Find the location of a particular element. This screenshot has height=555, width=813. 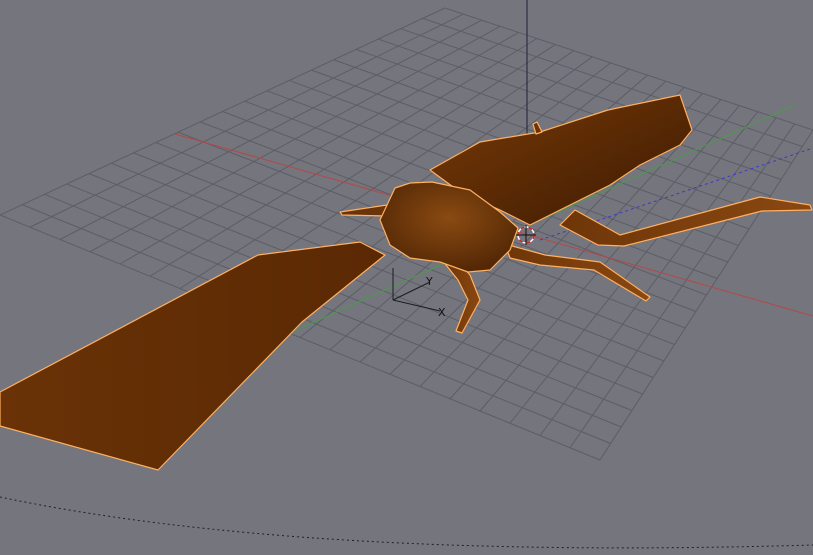

3d-cursor-icon is located at coordinates (526, 235).